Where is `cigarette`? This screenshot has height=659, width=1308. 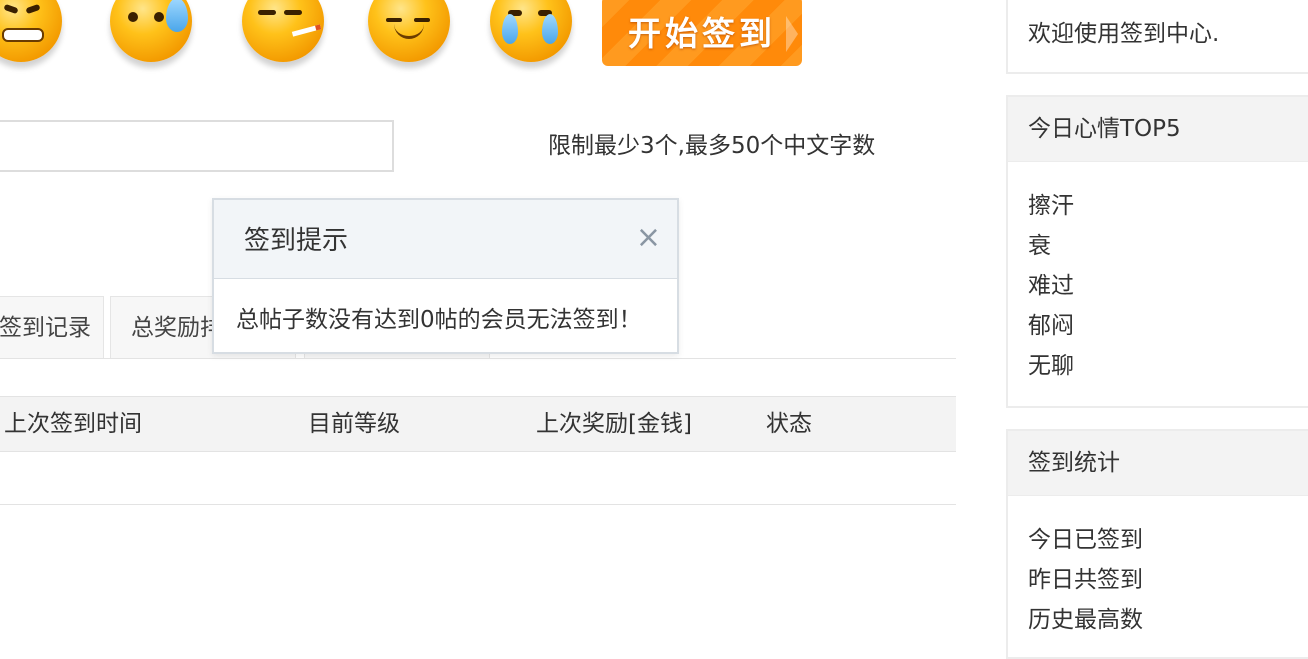
cigarette is located at coordinates (306, 30).